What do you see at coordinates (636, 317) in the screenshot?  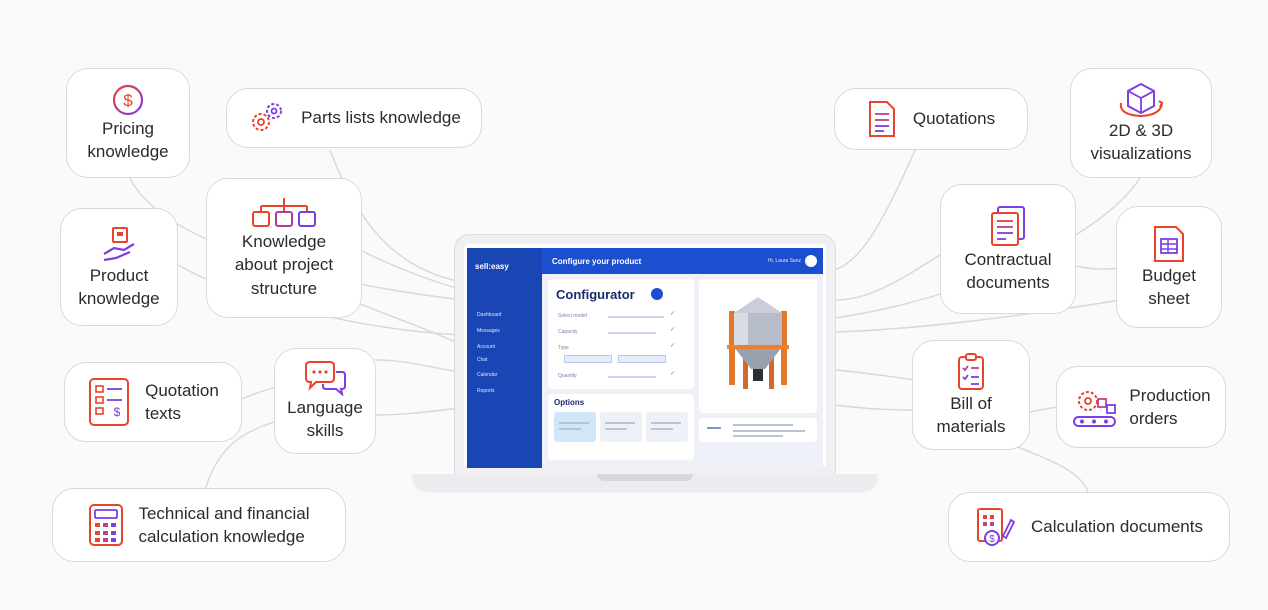 I see `select-model-dropdown` at bounding box center [636, 317].